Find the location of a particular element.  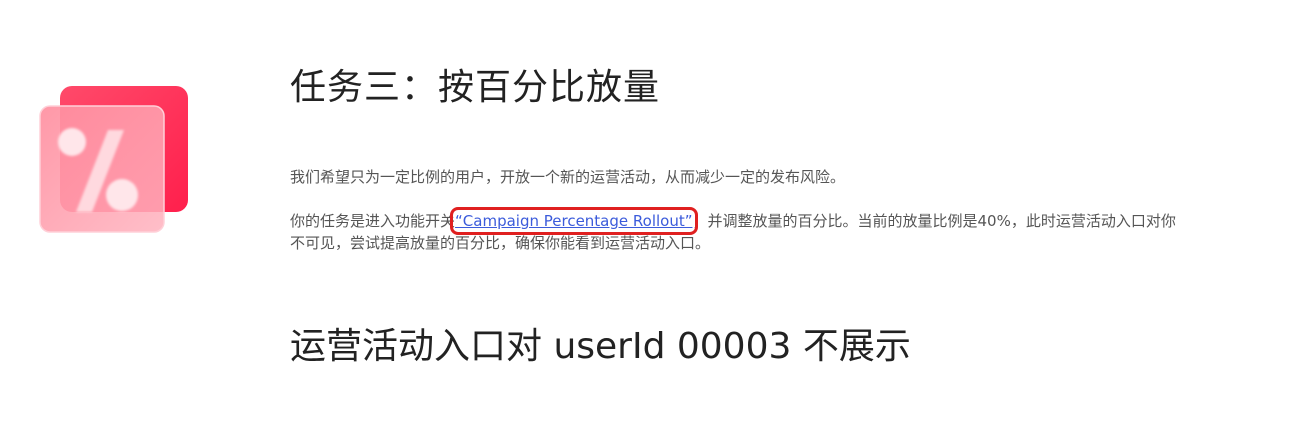

percent-dot-top is located at coordinates (72, 142).